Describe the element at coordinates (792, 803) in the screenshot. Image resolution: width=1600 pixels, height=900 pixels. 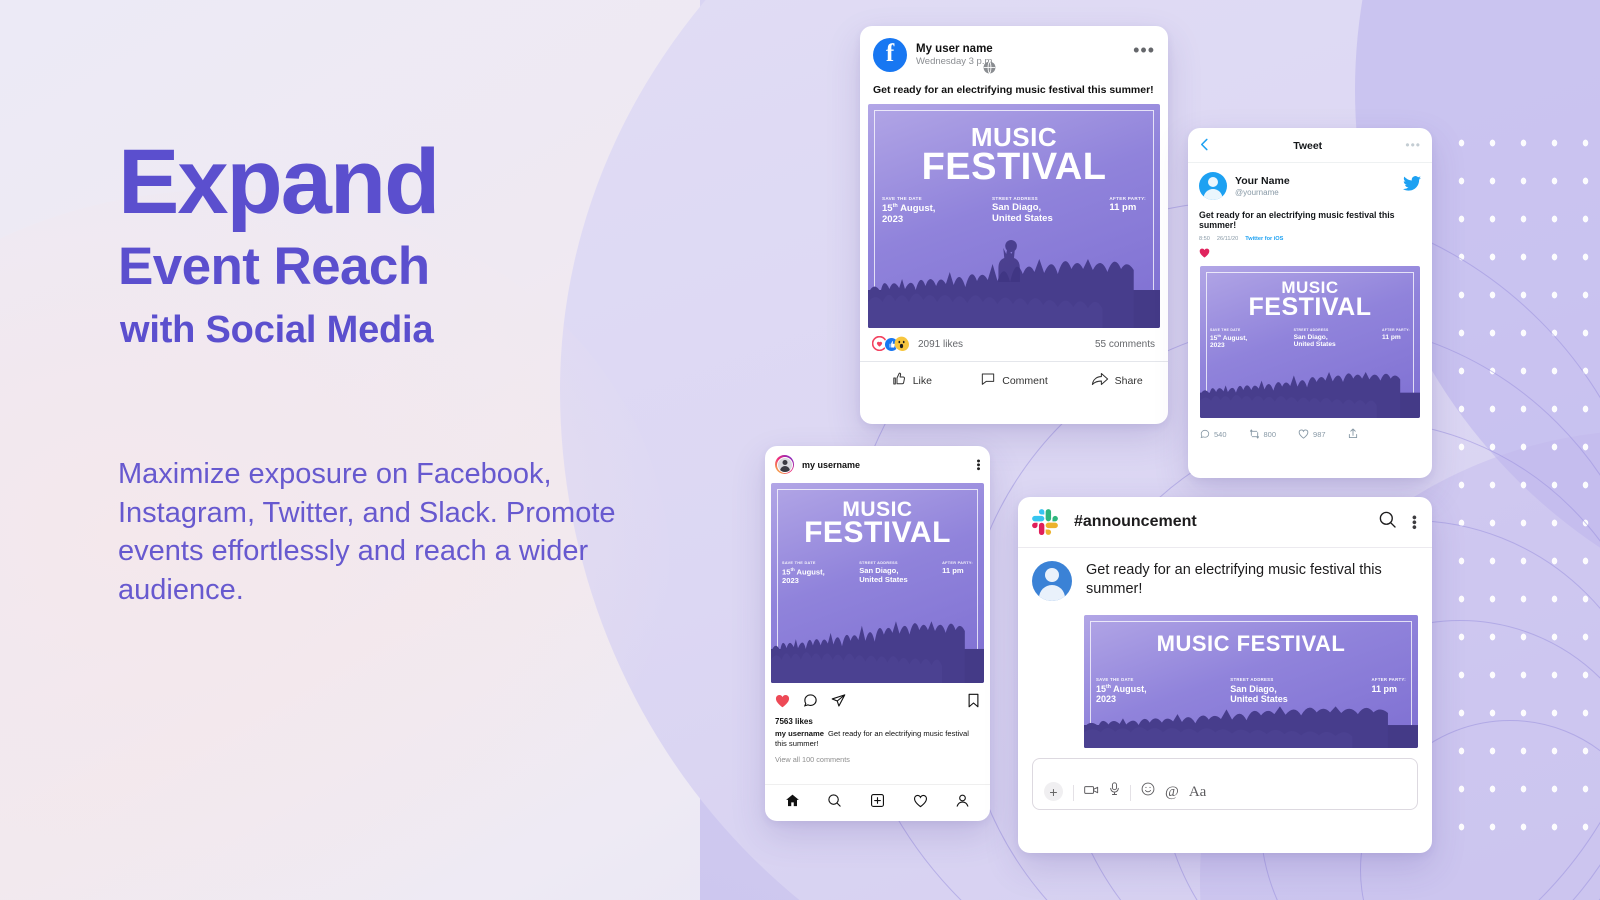
I see `home-icon` at that location.